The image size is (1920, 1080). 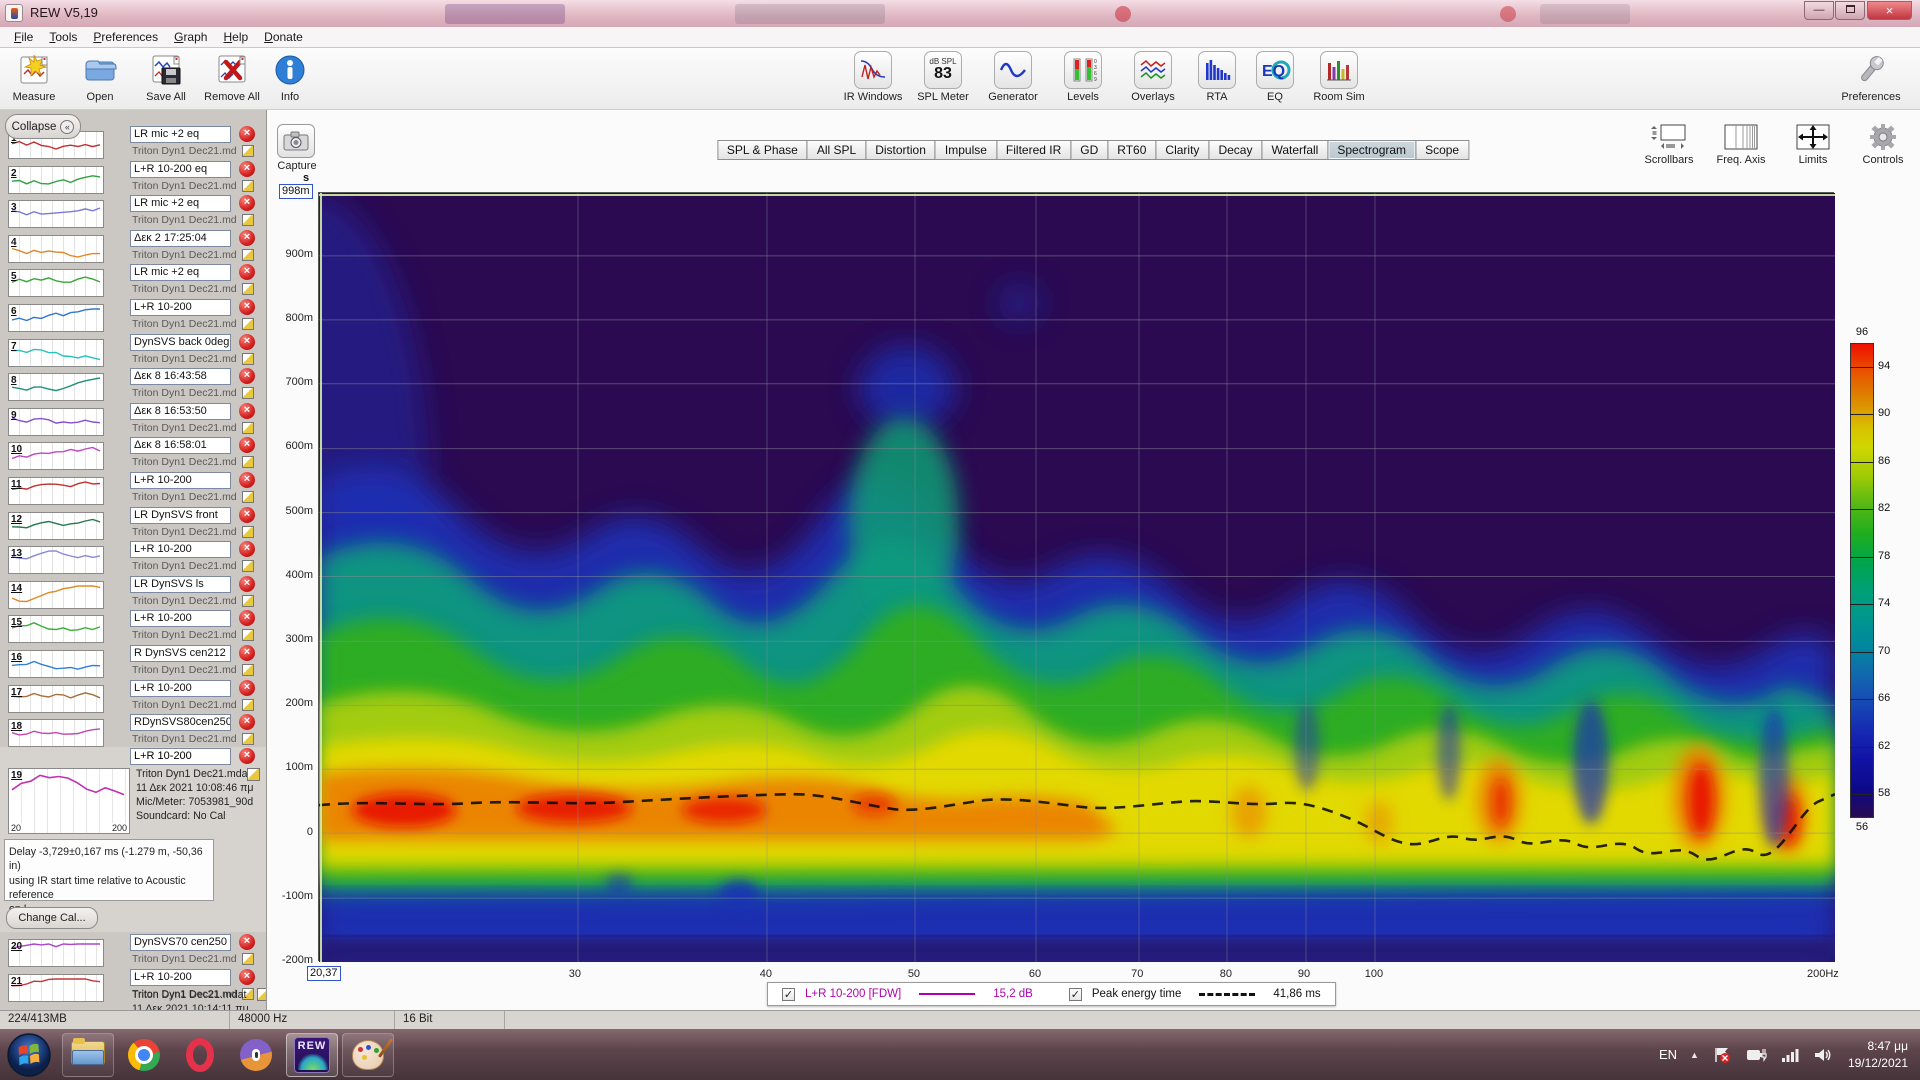 I want to click on language-indicator: EN, so click(x=1668, y=1054).